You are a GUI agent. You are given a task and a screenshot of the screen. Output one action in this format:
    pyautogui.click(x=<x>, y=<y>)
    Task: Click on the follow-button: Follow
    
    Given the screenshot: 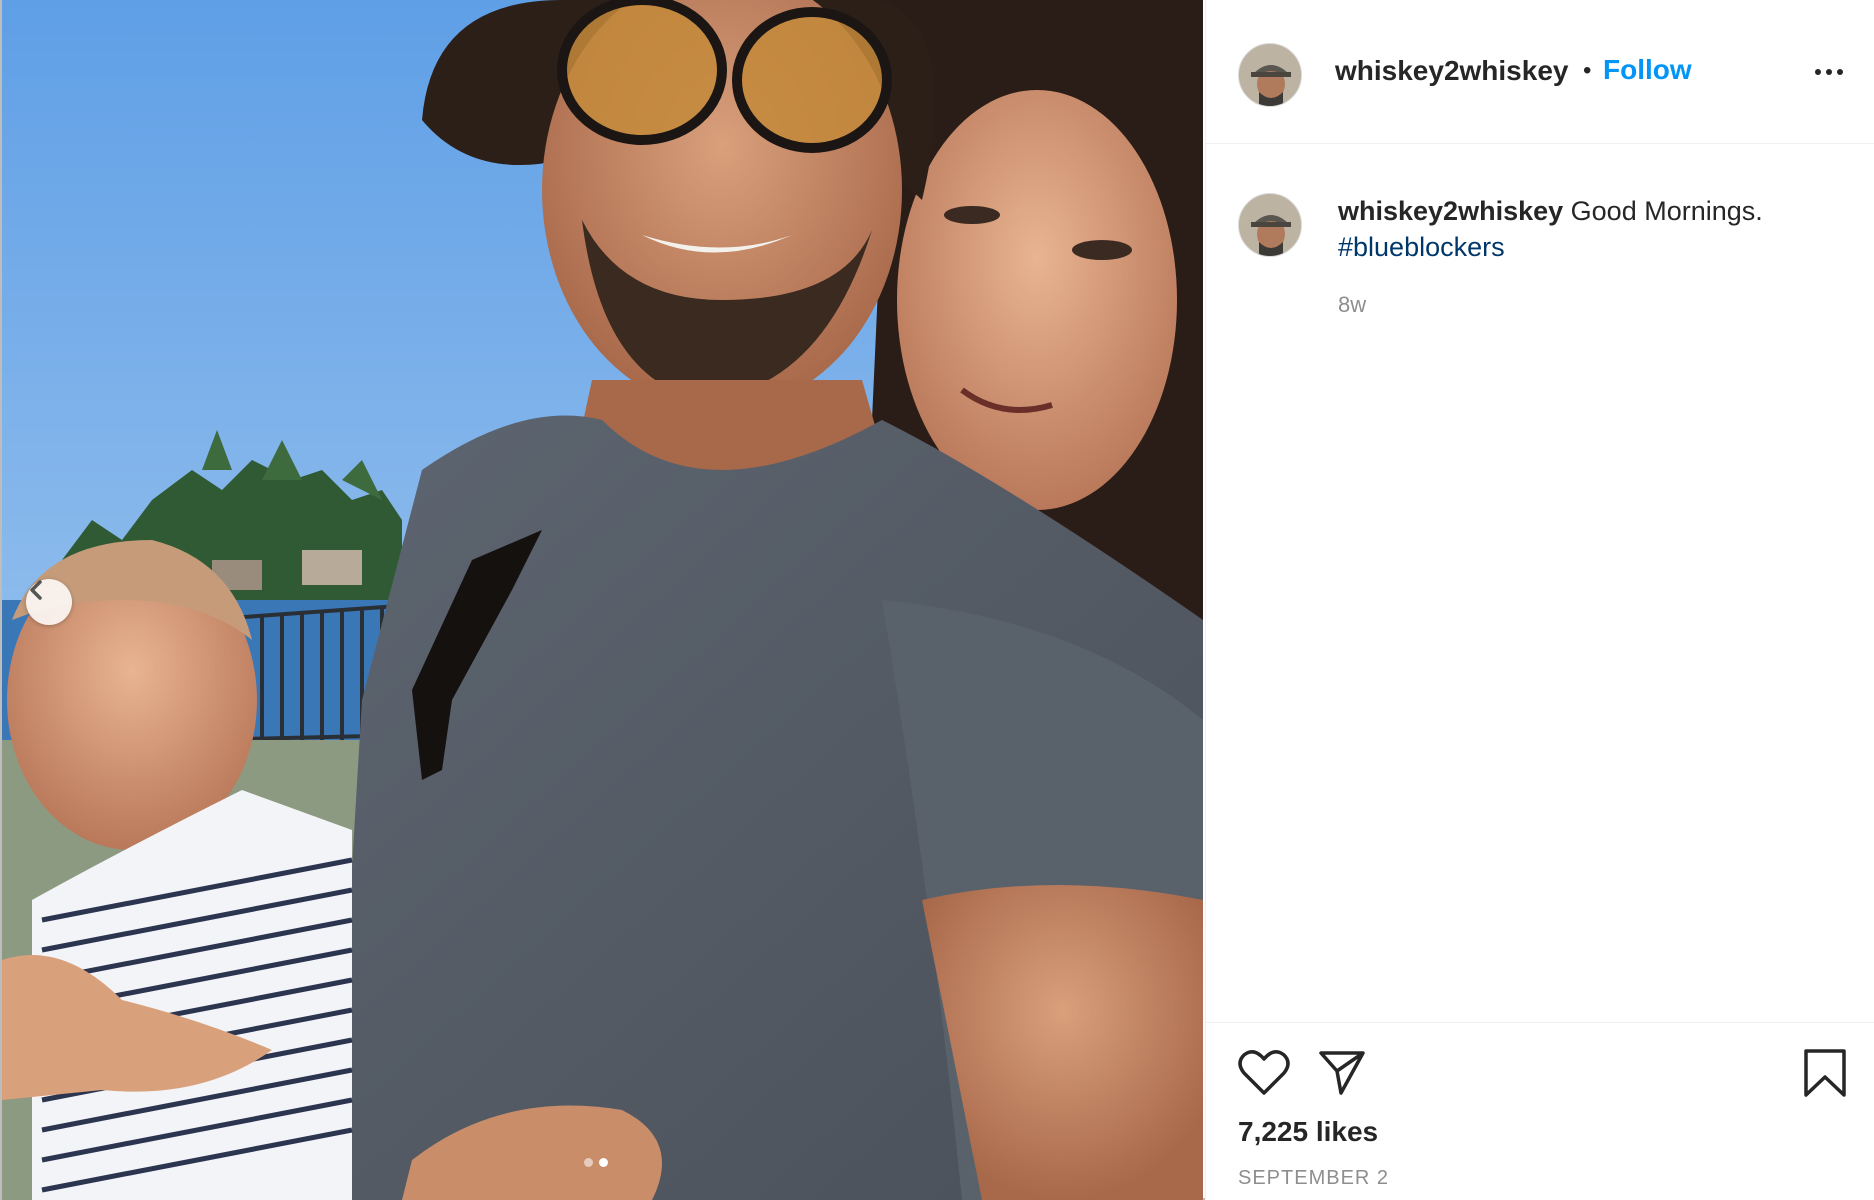 What is the action you would take?
    pyautogui.click(x=1647, y=70)
    